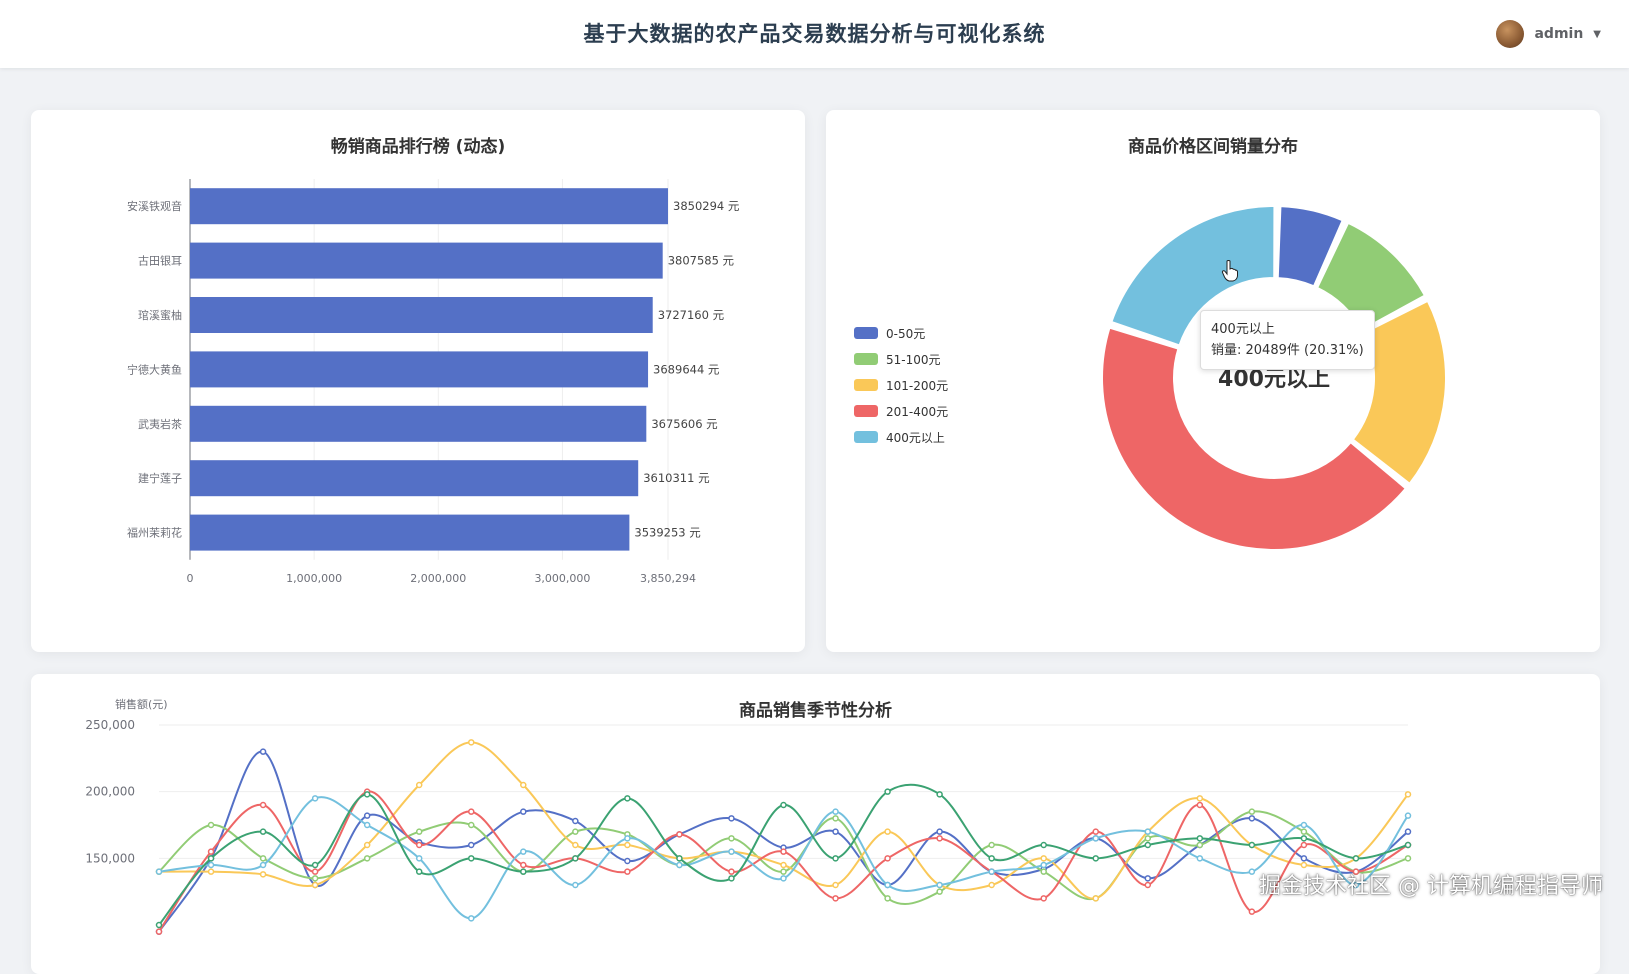  What do you see at coordinates (1597, 34) in the screenshot?
I see `chevron-down-icon: ▼` at bounding box center [1597, 34].